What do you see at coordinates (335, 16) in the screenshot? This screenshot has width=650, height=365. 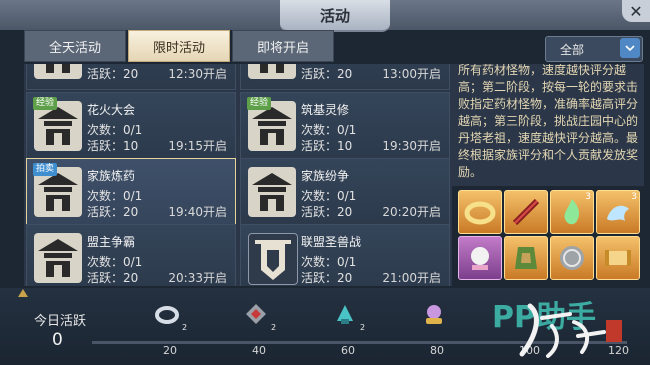 I see `window-title: 活动` at bounding box center [335, 16].